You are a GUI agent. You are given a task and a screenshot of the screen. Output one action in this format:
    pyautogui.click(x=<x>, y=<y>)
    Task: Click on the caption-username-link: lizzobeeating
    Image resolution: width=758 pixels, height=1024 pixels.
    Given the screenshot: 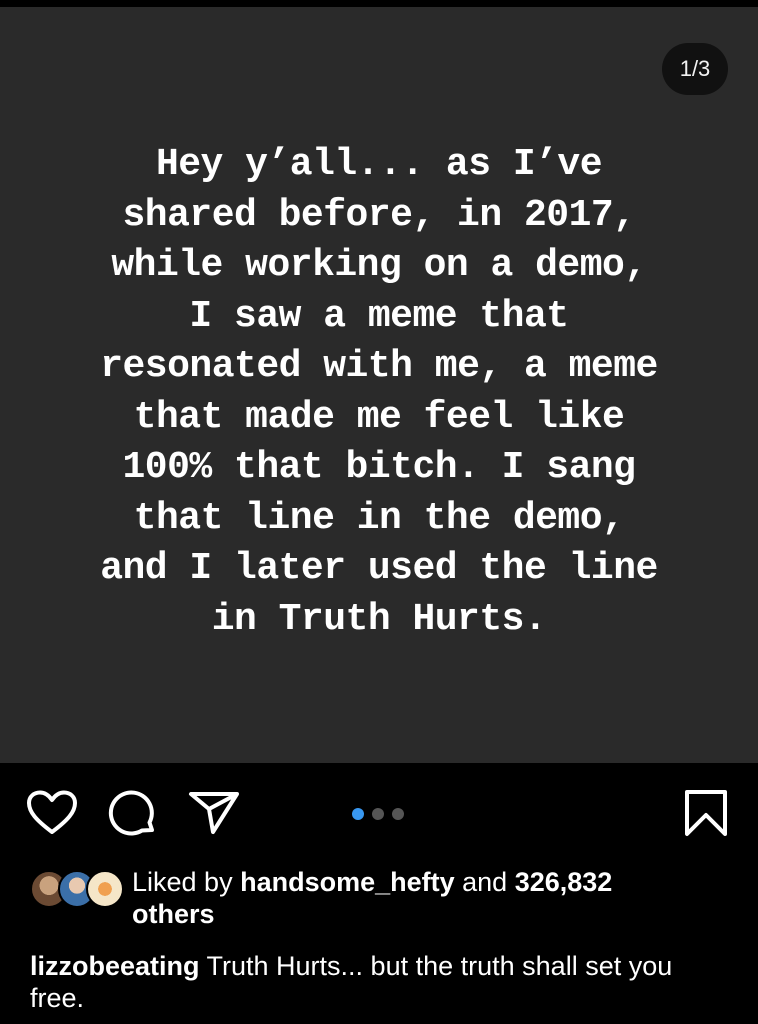 What is the action you would take?
    pyautogui.click(x=115, y=966)
    